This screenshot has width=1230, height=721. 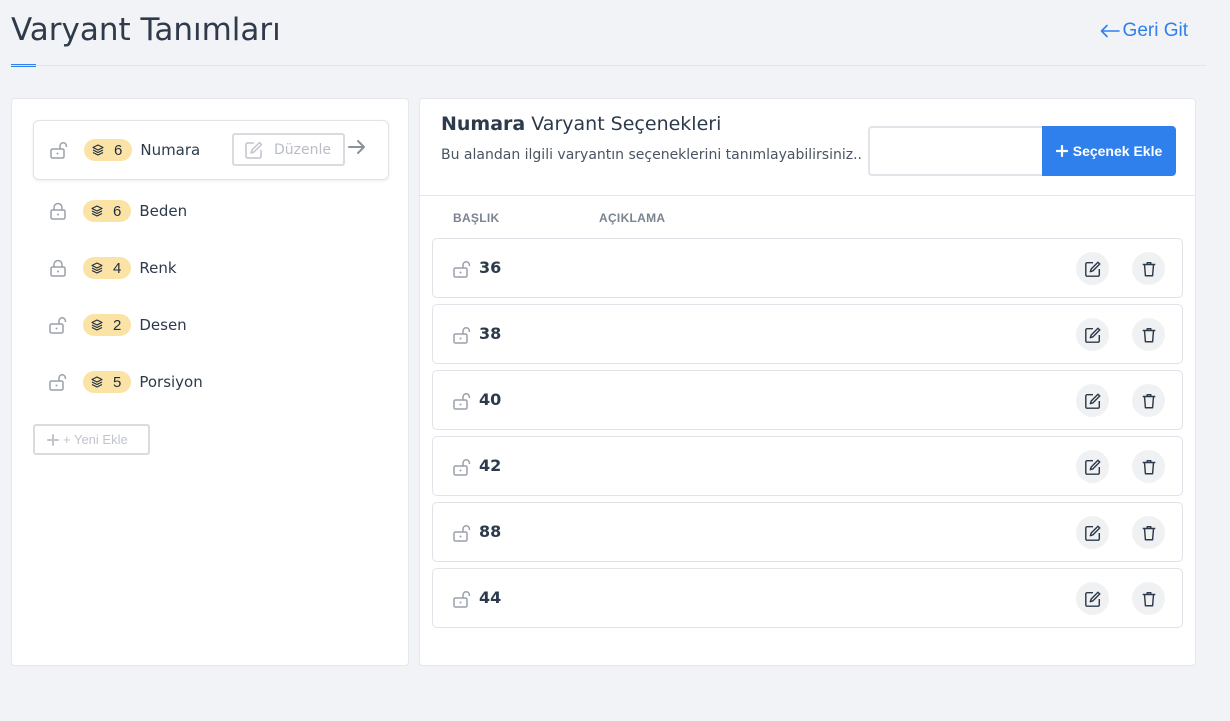 I want to click on options-panel-title: Numara Varyant Seçenekleri, so click(x=581, y=124).